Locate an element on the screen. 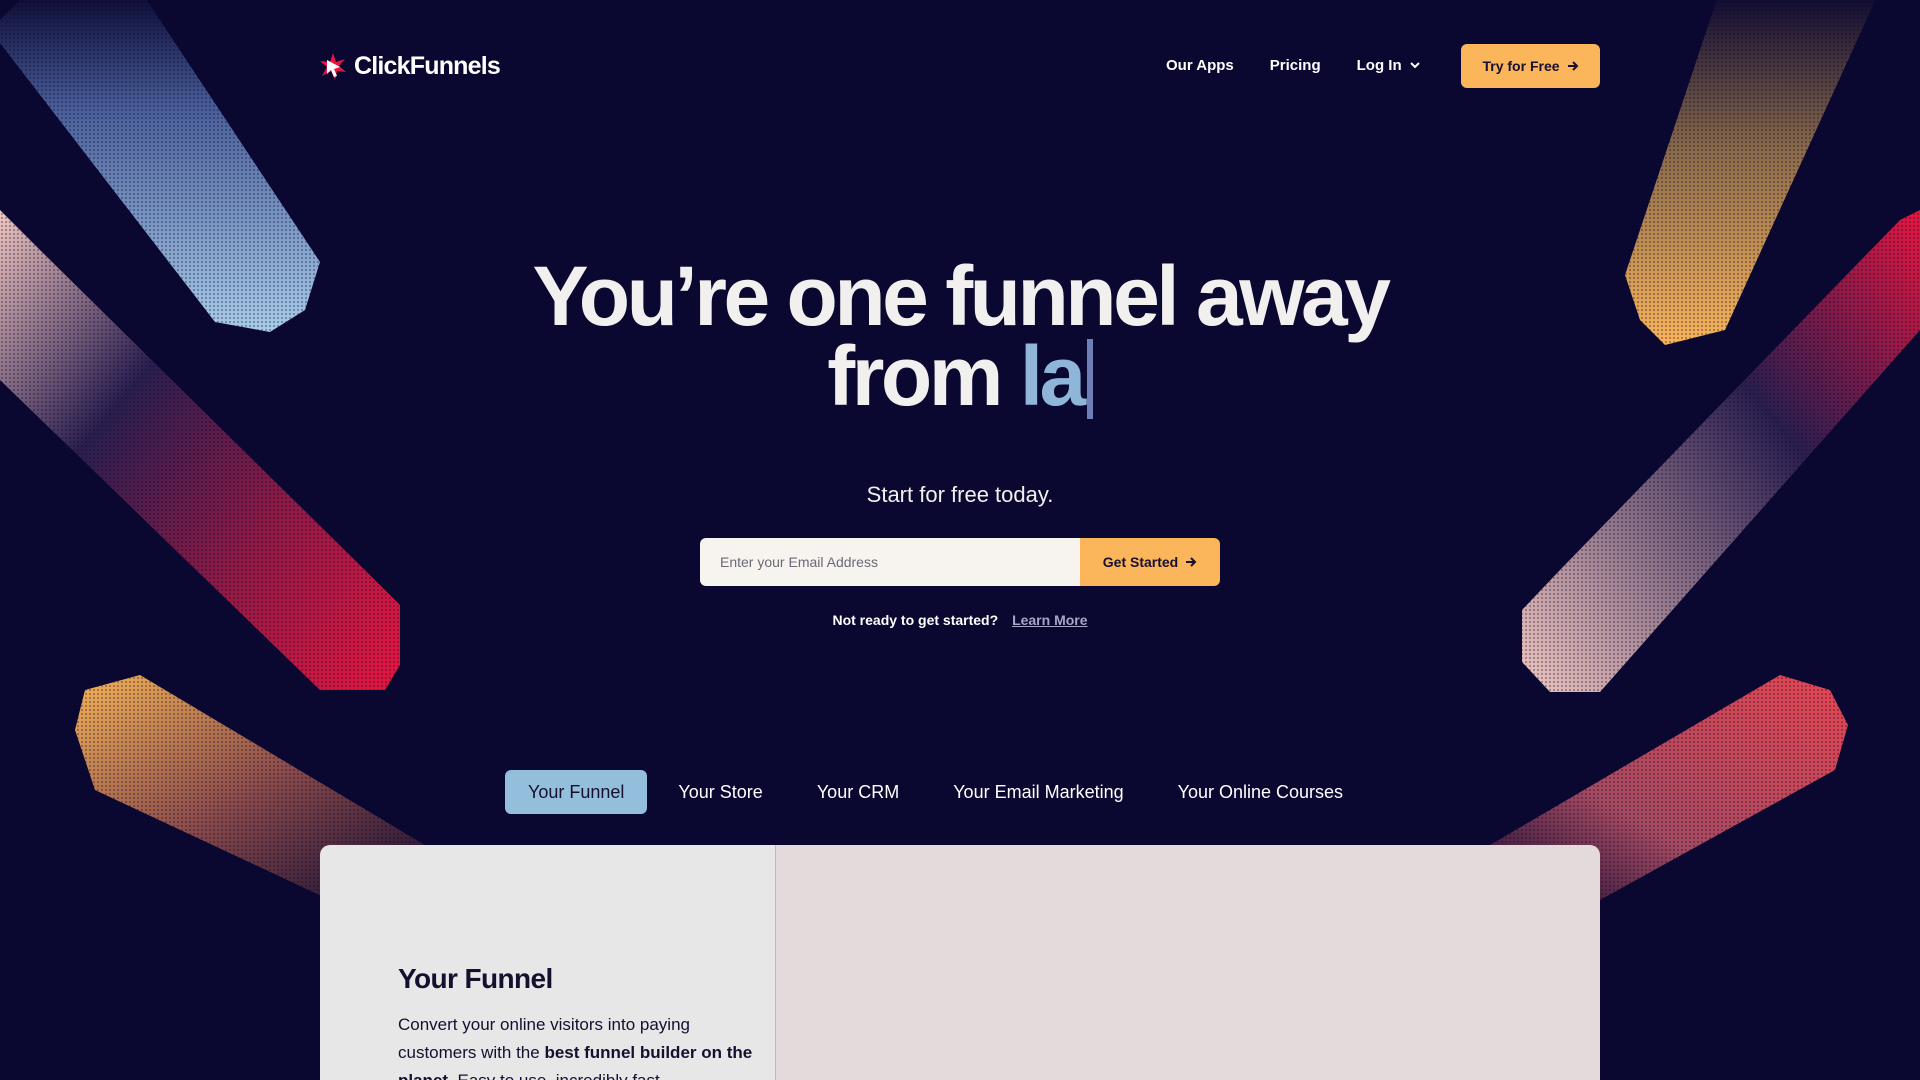 This screenshot has width=1920, height=1080. clickfunnels-logo-icon is located at coordinates (333, 66).